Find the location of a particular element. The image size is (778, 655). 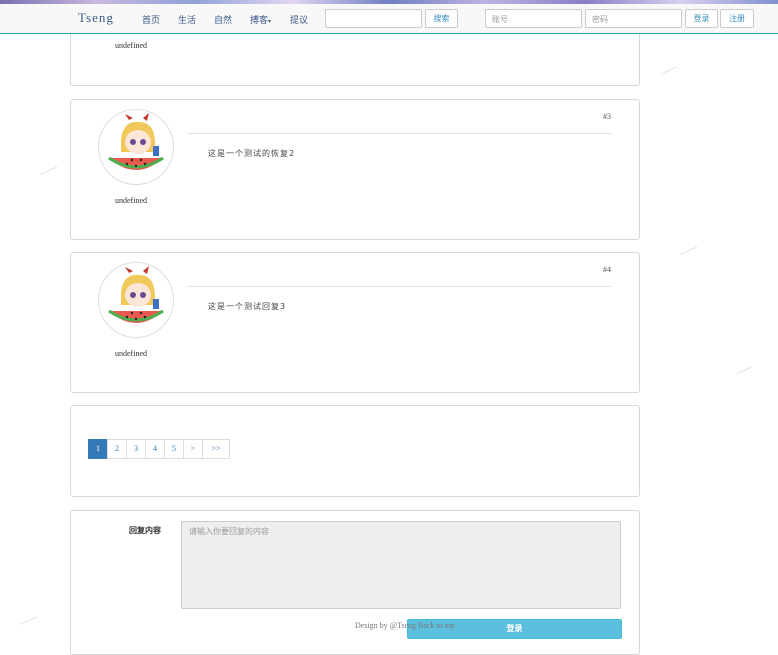

brand-logo: Tseng is located at coordinates (96, 18).